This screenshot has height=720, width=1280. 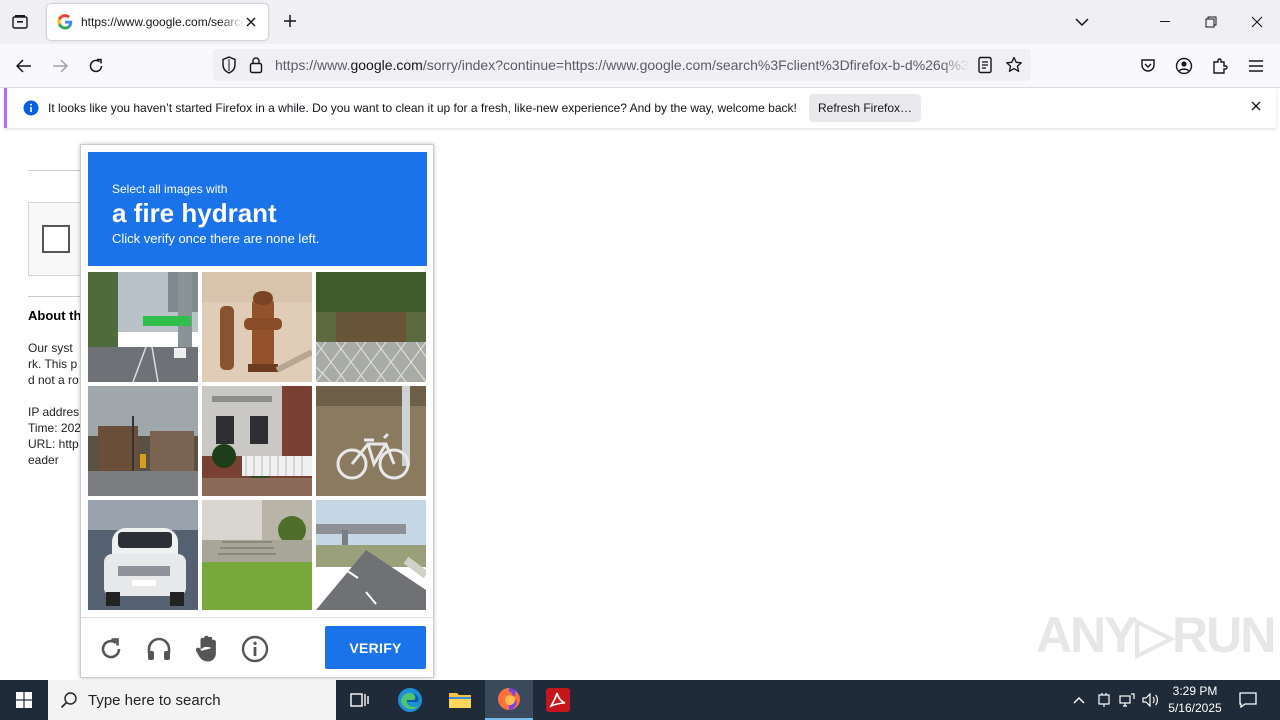 I want to click on forward-button, so click(x=60, y=66).